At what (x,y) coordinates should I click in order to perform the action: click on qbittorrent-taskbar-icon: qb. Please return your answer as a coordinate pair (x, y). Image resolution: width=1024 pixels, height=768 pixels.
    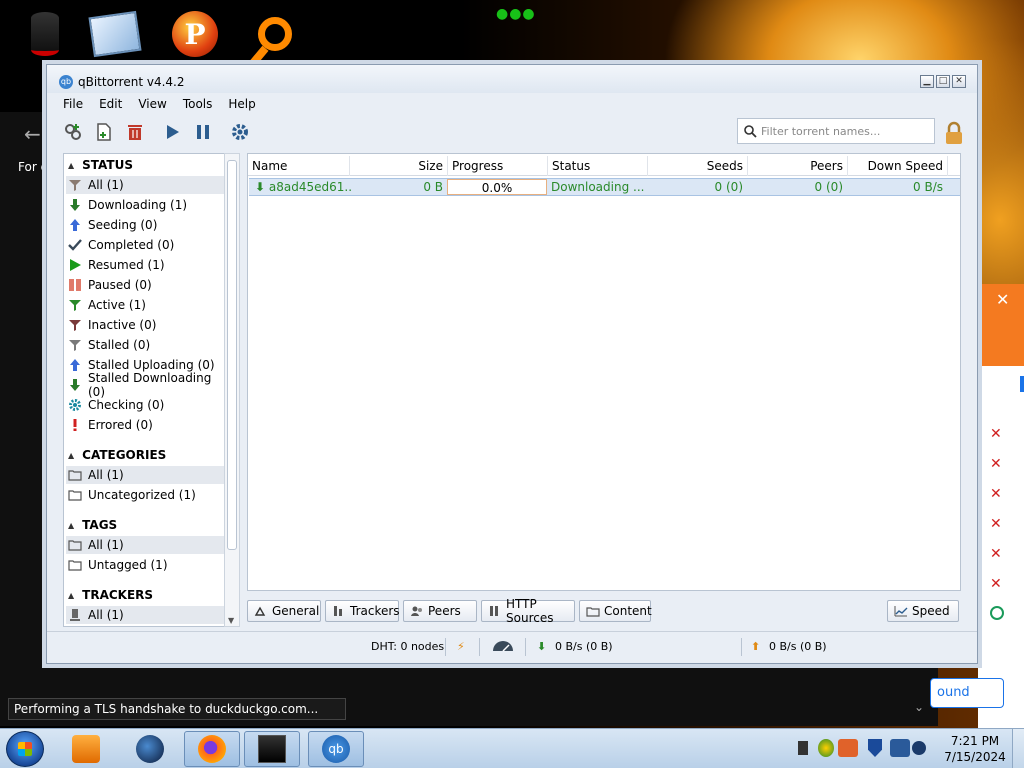
    Looking at the image, I should click on (336, 749).